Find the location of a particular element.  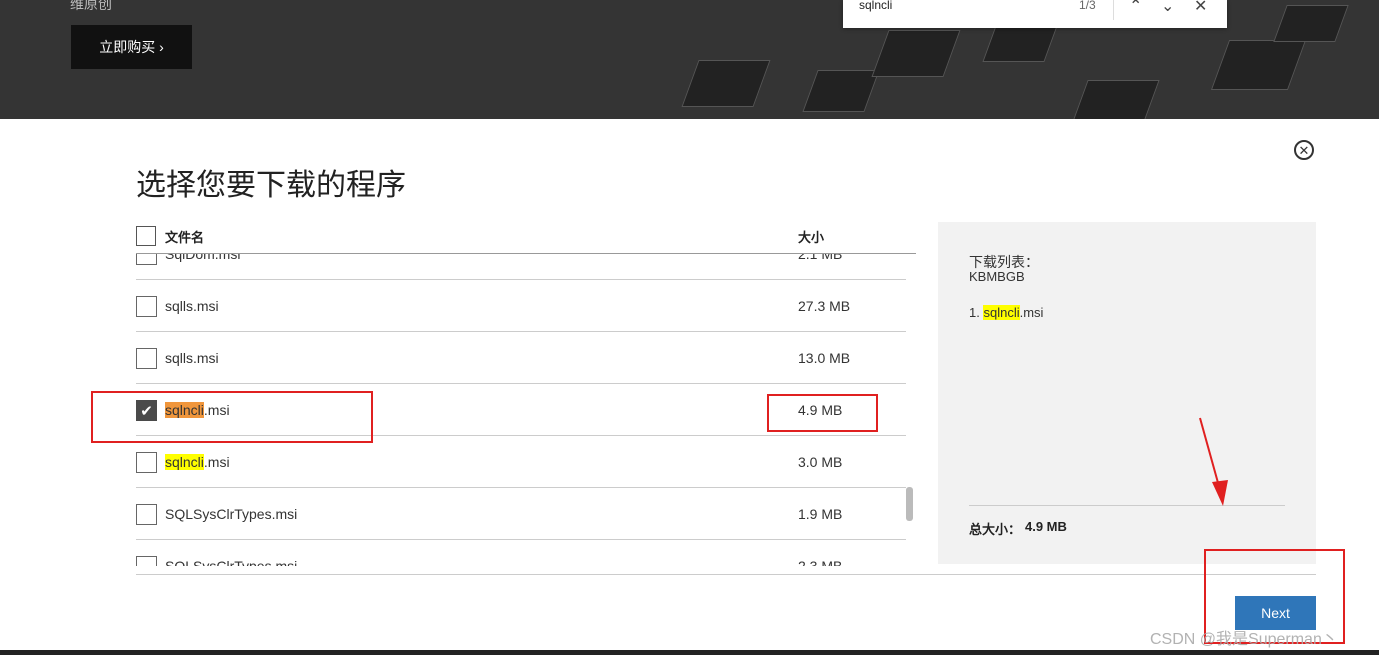

total-size-value: 4.9 MB is located at coordinates (1046, 526).